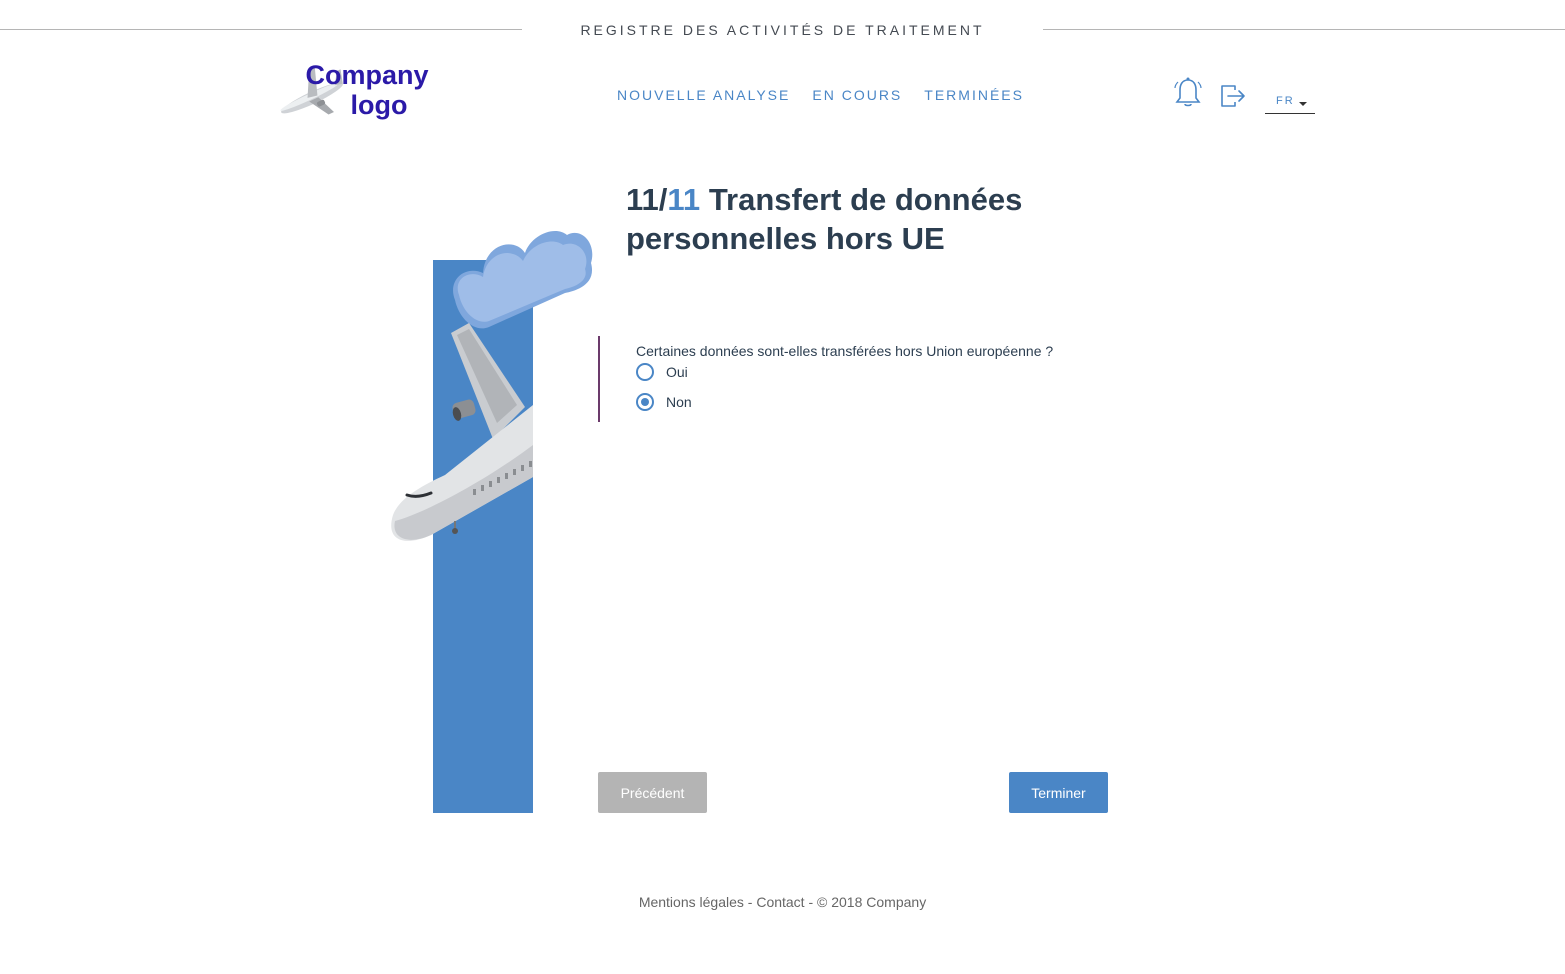 This screenshot has height=974, width=1565. What do you see at coordinates (1058, 792) in the screenshot?
I see `finish-button: Terminer` at bounding box center [1058, 792].